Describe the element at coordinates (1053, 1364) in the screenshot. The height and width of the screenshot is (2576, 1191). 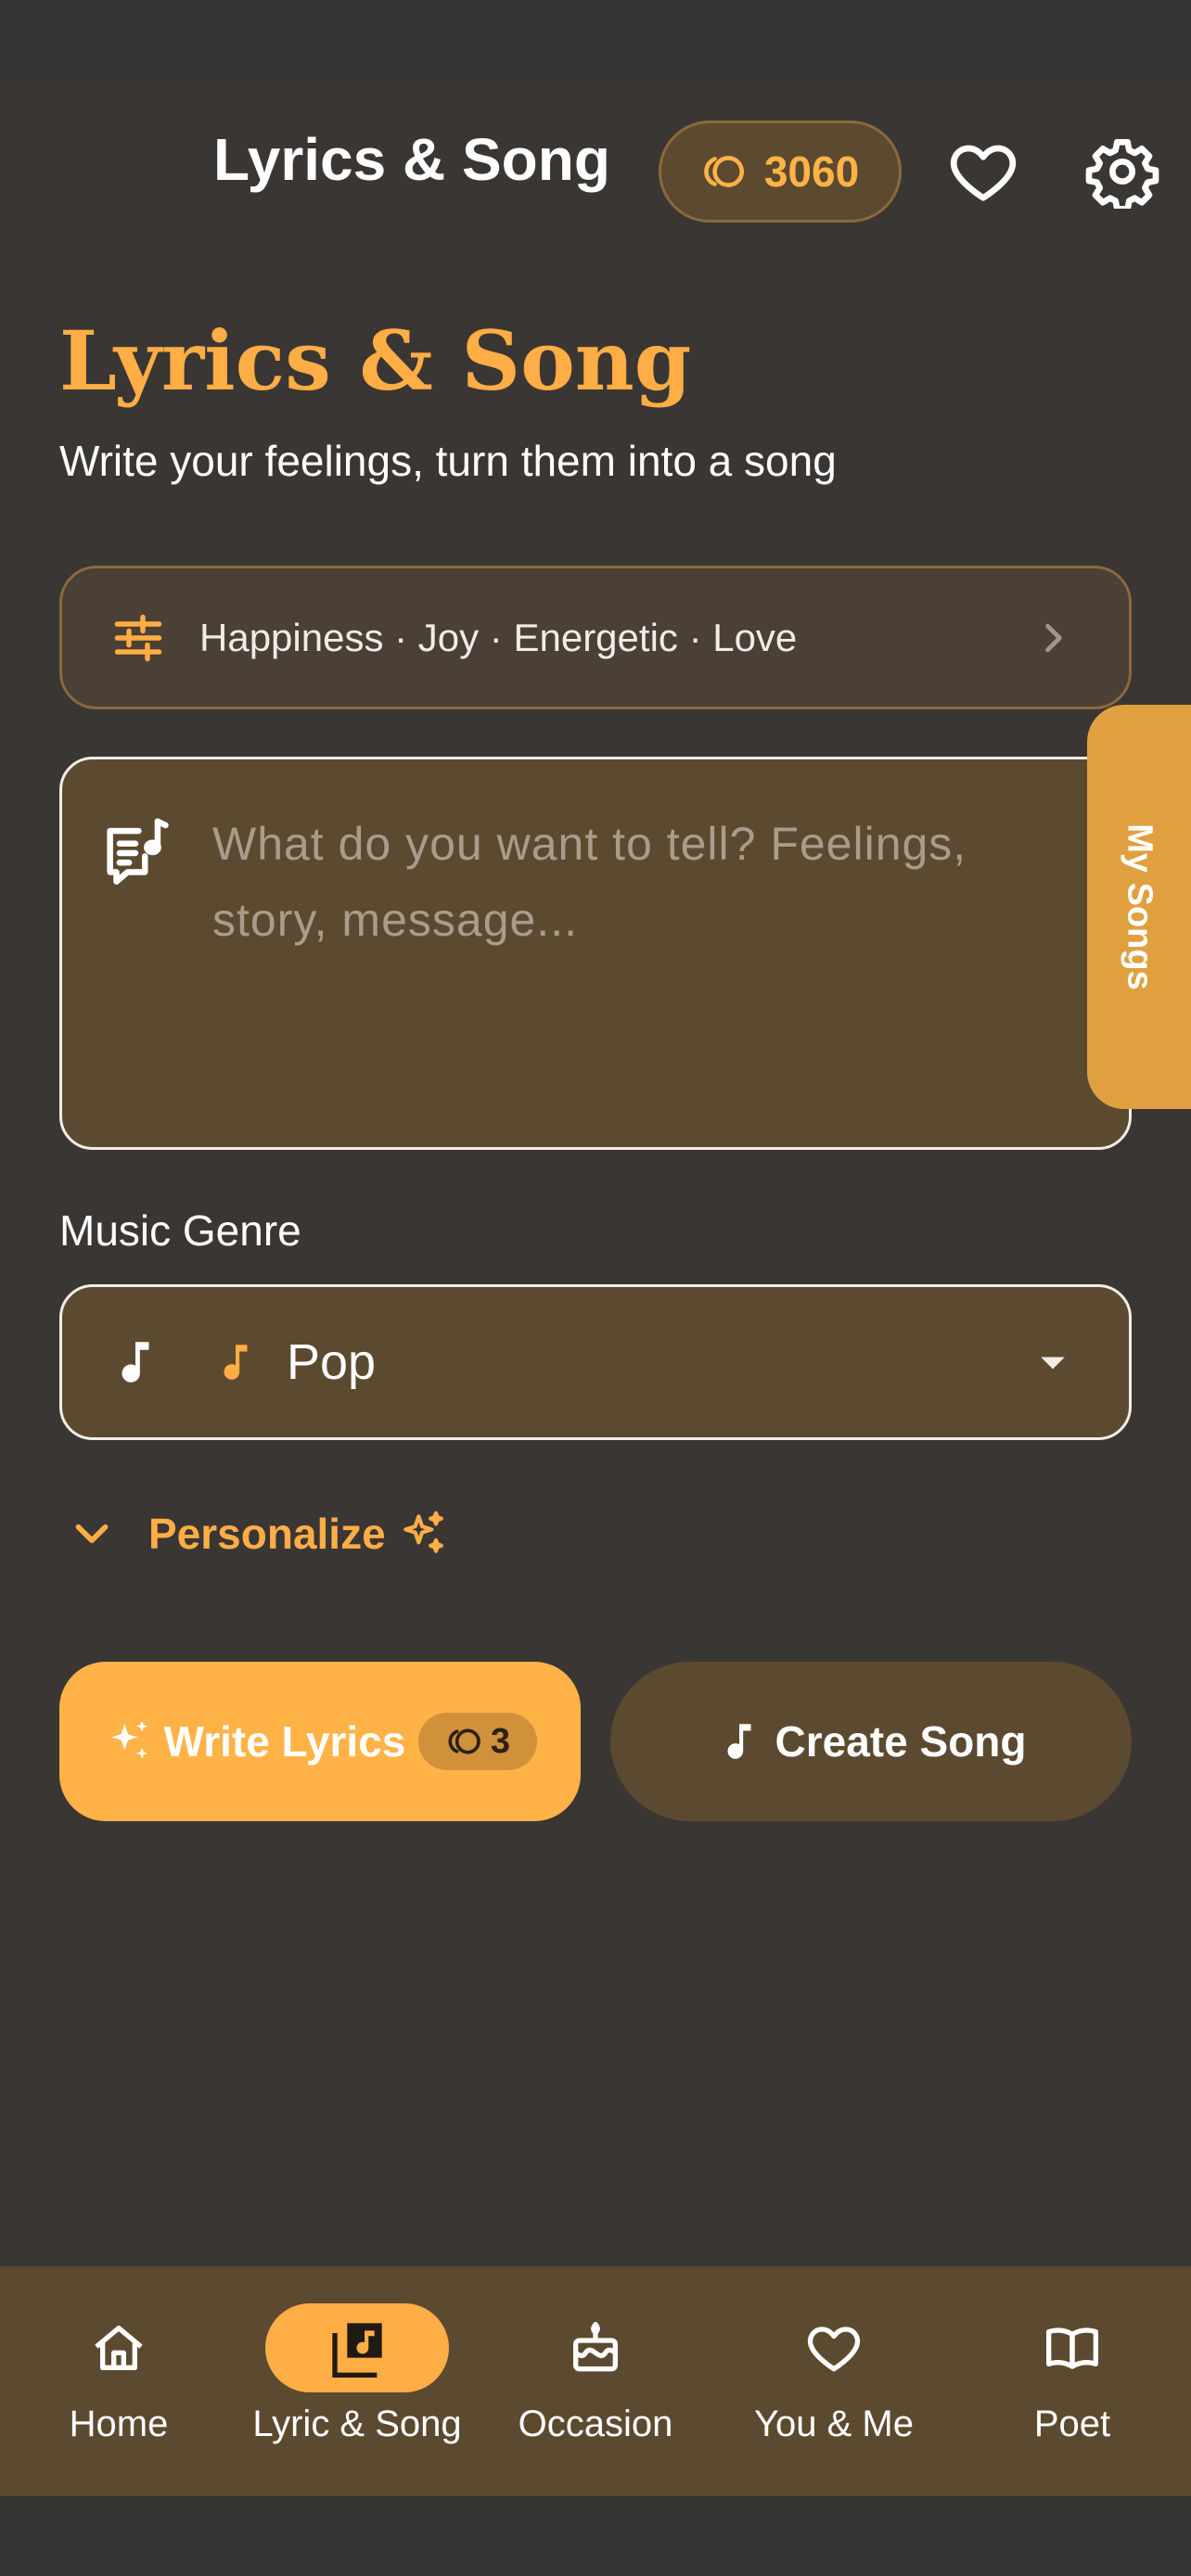
I see `caret-down-icon` at that location.